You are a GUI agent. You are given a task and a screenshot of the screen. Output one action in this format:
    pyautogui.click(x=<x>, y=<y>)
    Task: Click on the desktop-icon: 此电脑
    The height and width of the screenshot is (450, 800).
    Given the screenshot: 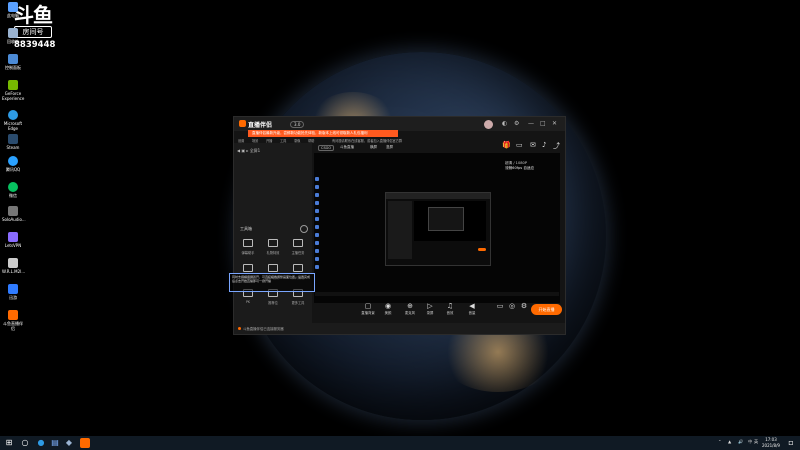 What is the action you would take?
    pyautogui.click(x=13, y=10)
    